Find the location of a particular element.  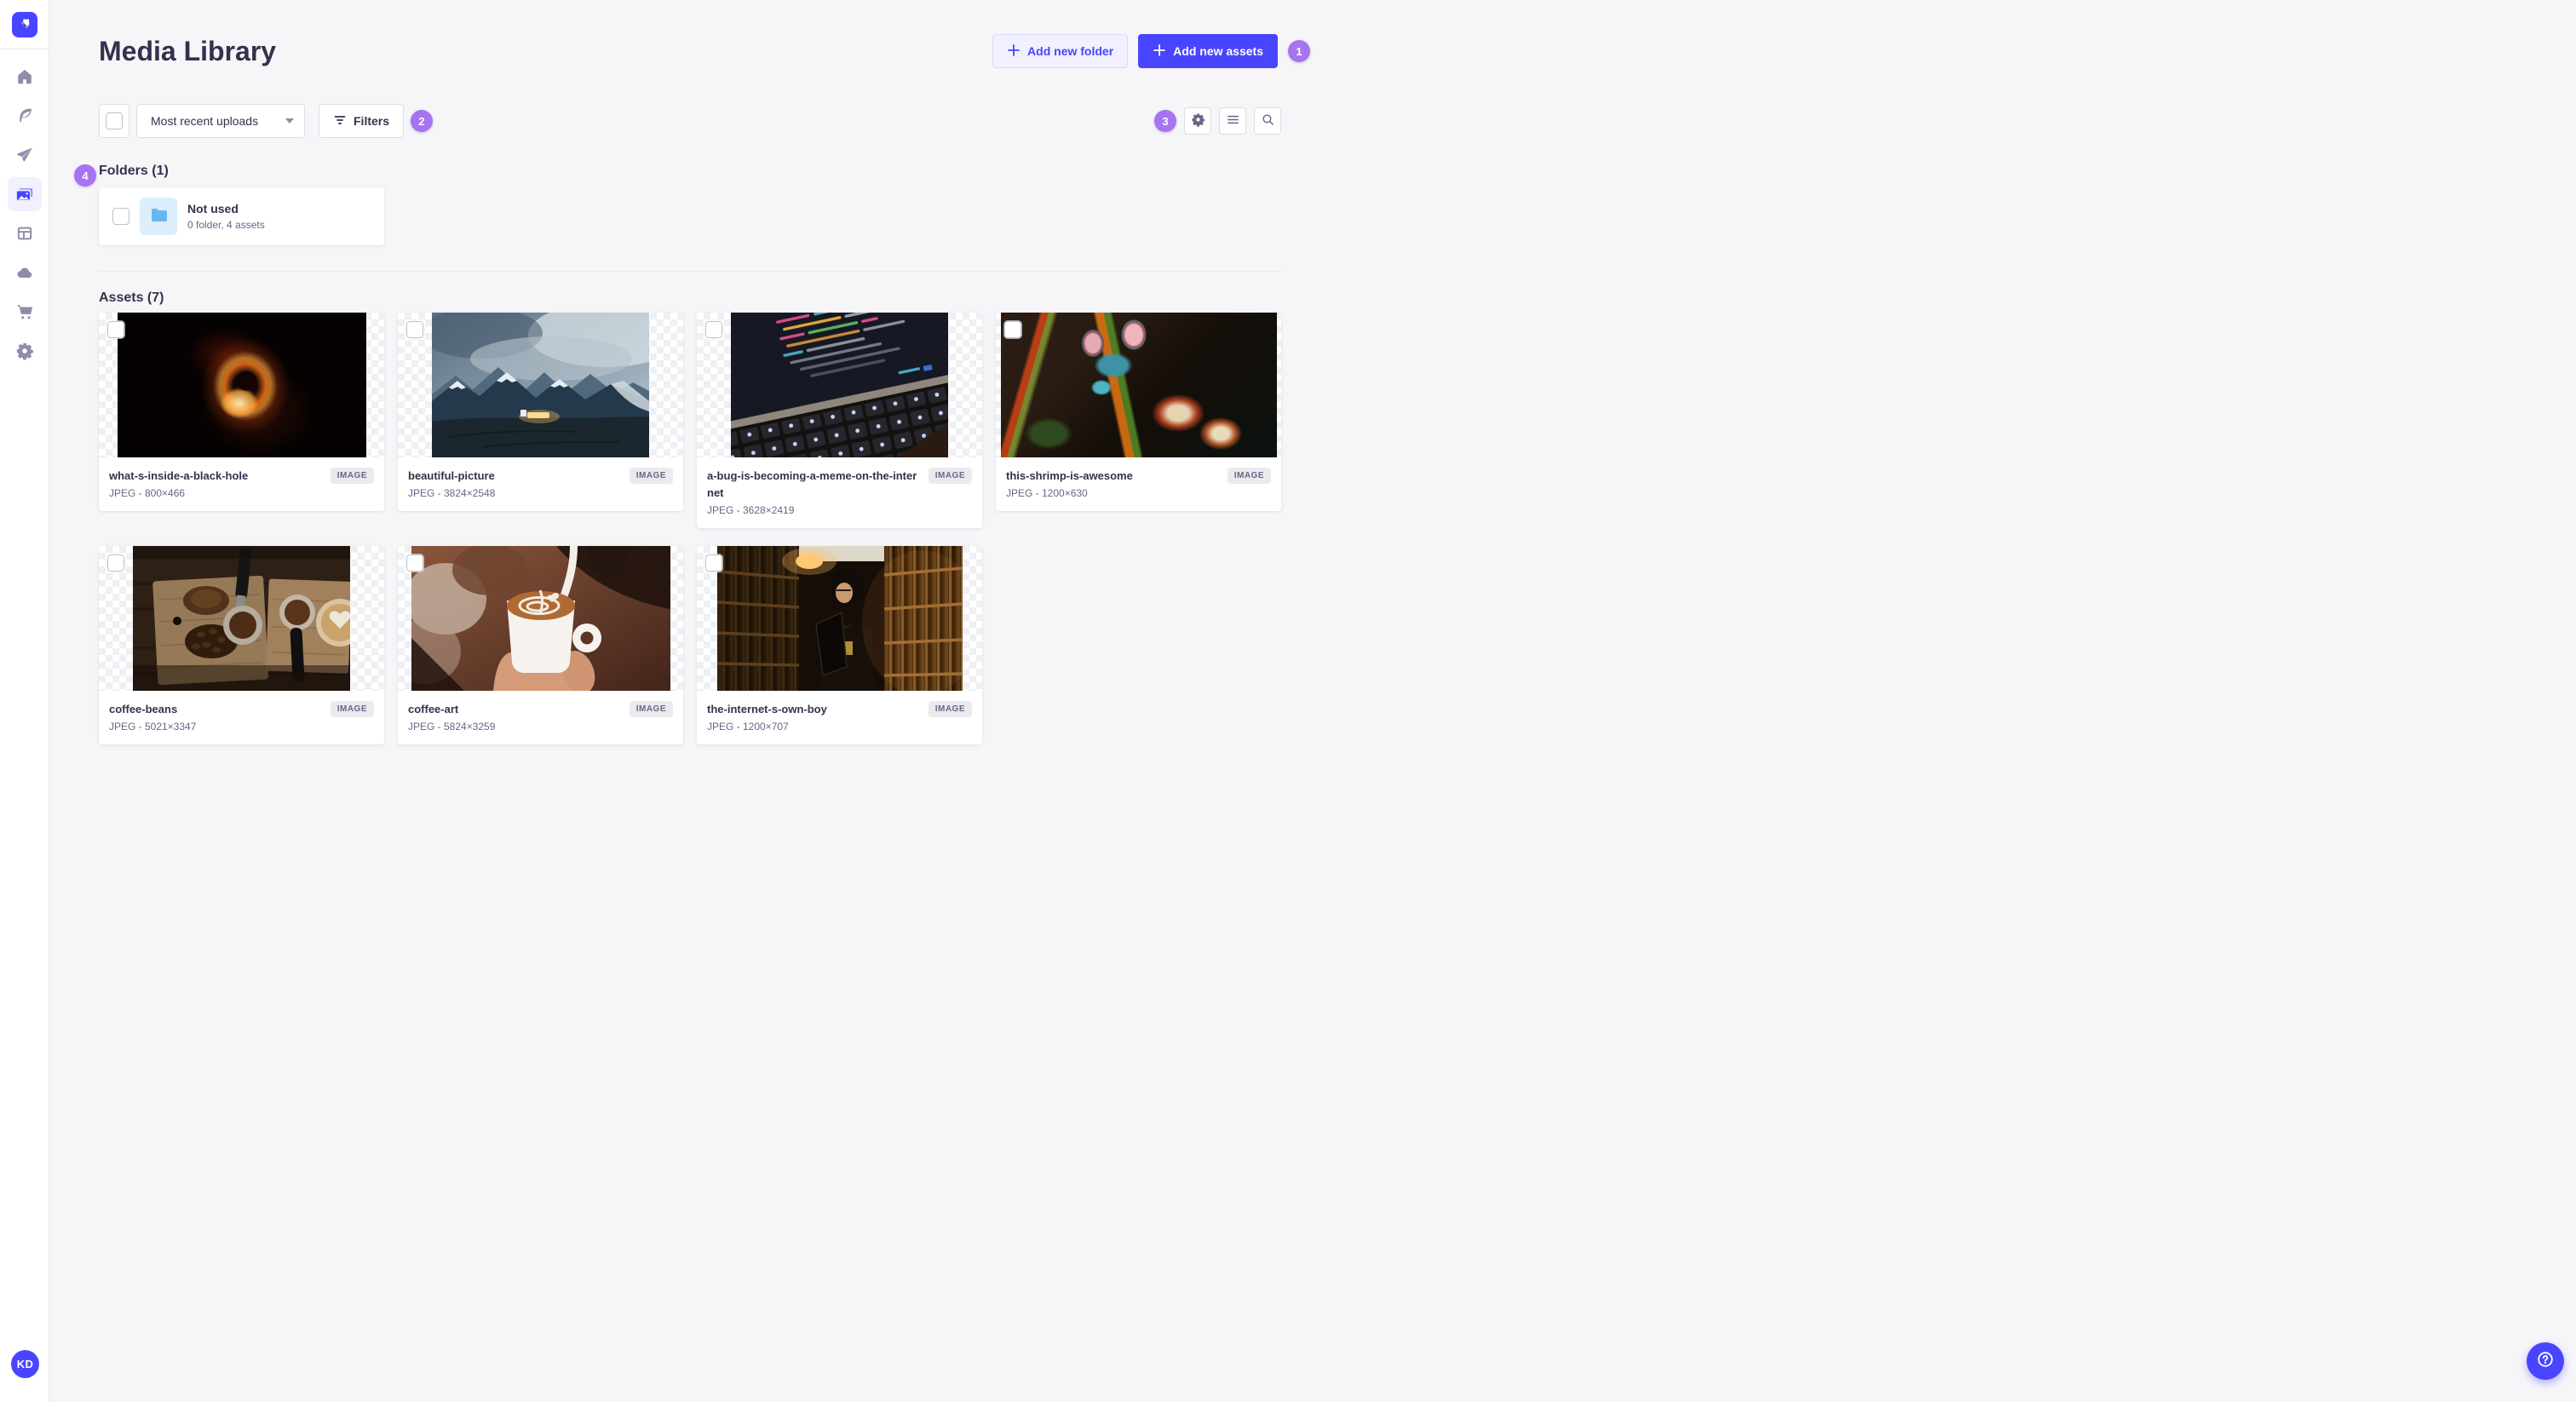

help-button is located at coordinates (2546, 1361).